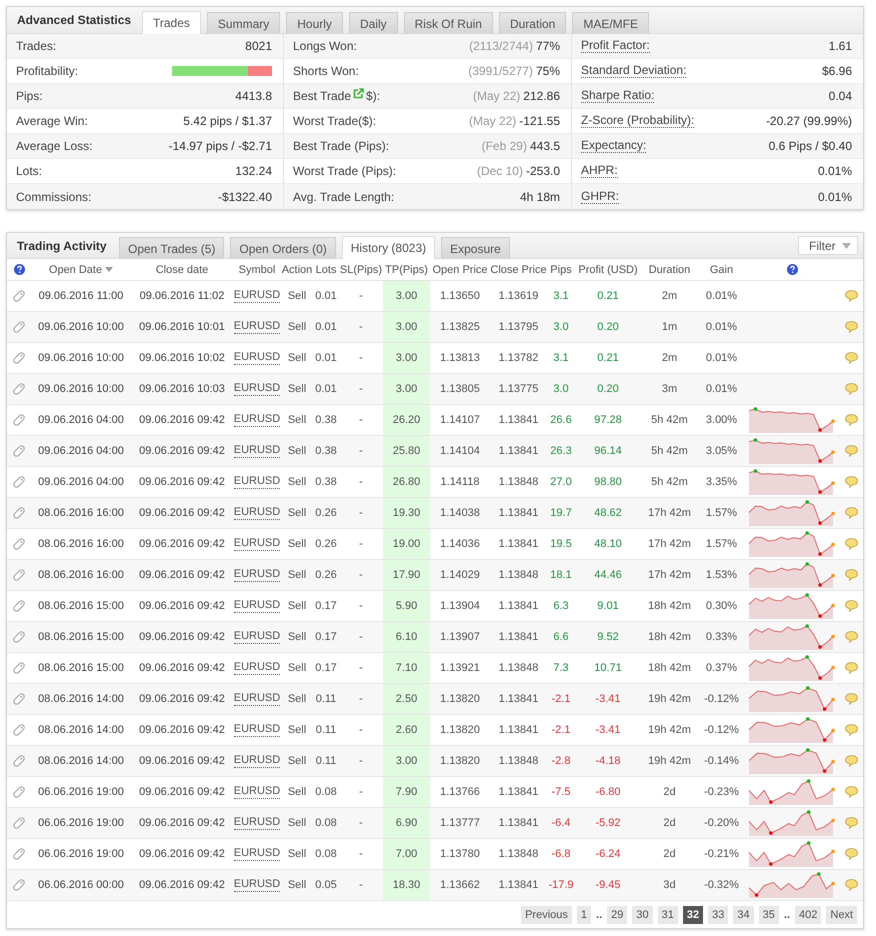  I want to click on column-header: TP(Pips), so click(406, 270).